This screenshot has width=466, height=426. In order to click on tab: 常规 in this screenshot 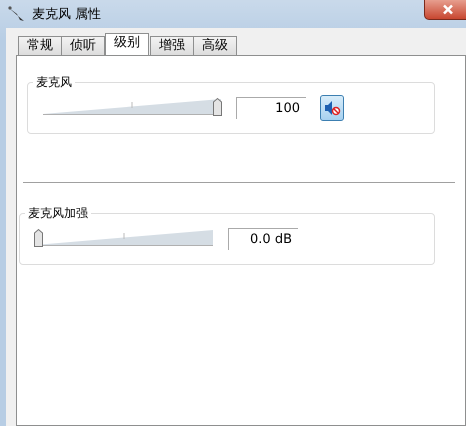, I will do `click(40, 45)`.